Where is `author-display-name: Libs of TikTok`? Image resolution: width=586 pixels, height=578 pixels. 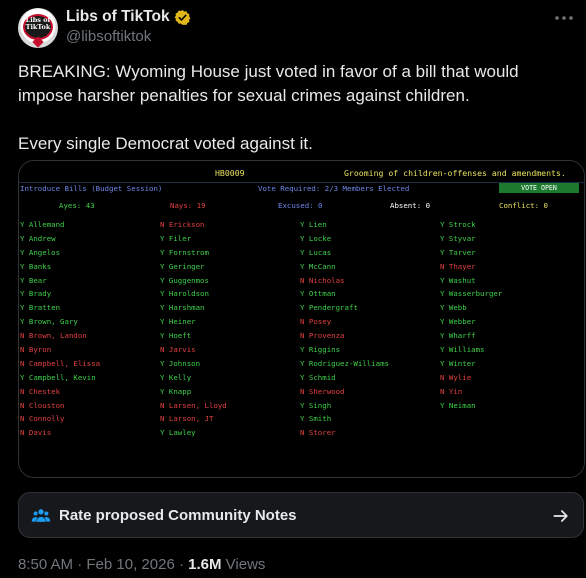
author-display-name: Libs of TikTok is located at coordinates (118, 17).